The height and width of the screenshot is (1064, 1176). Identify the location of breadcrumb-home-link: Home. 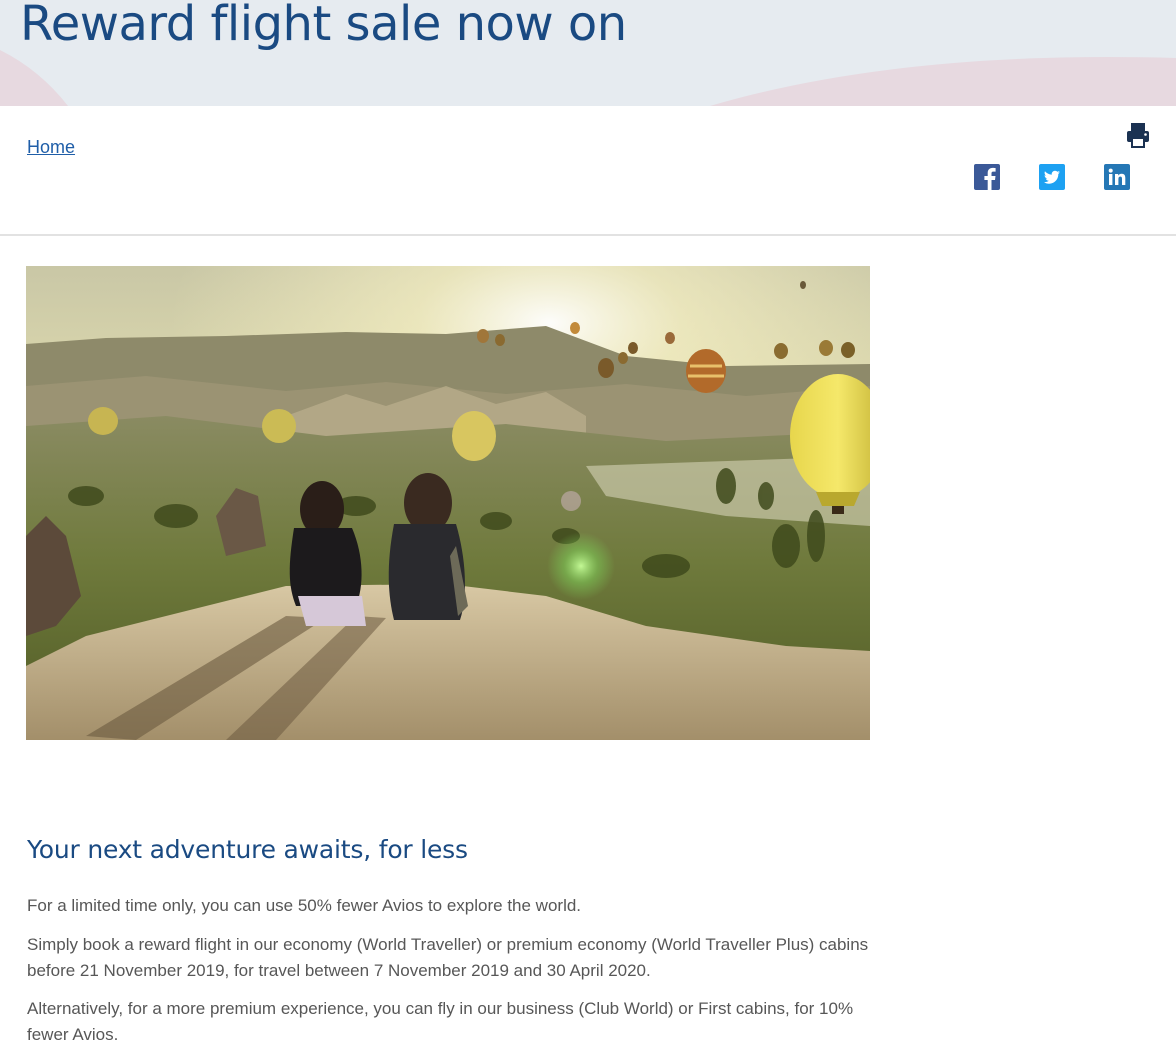
(51, 147).